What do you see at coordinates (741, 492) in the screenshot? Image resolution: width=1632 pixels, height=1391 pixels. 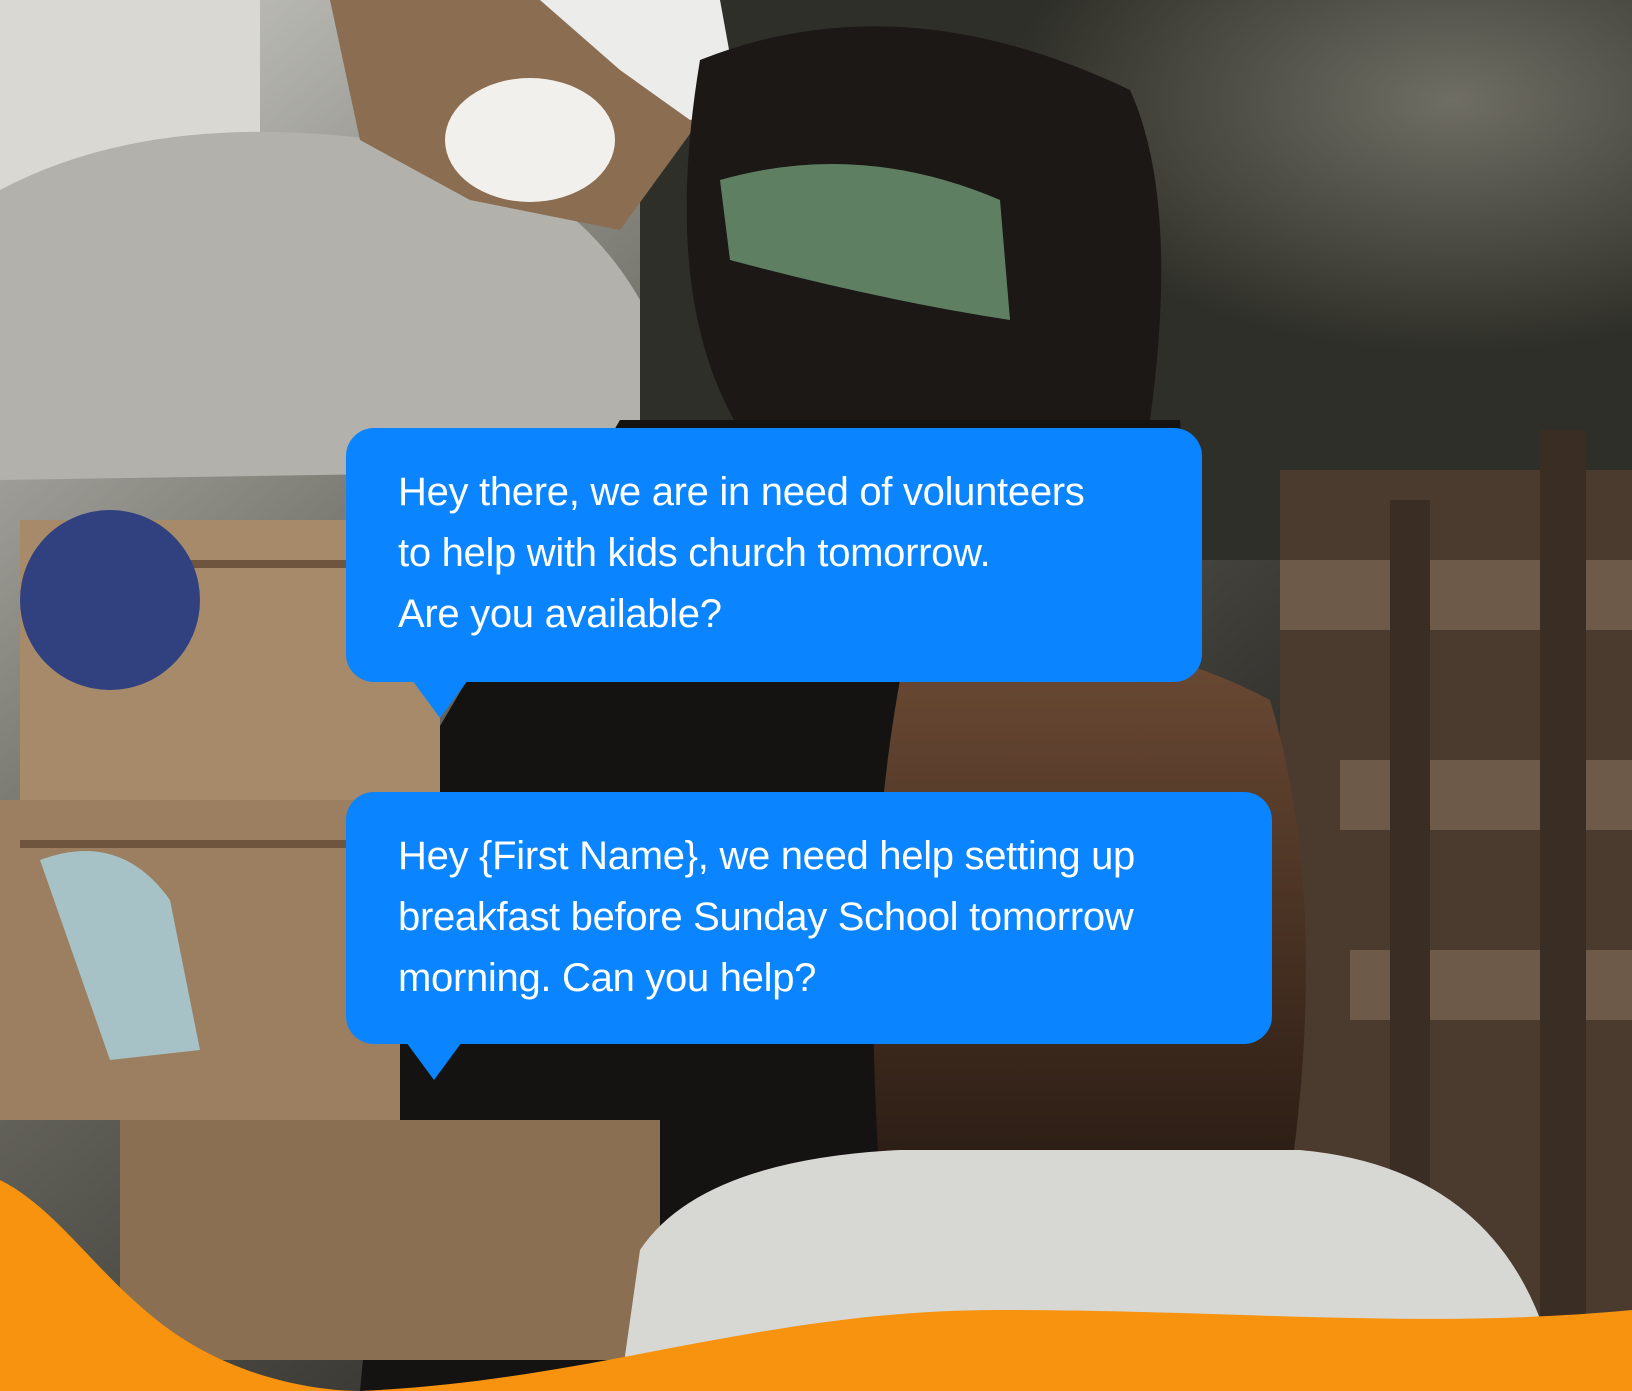 I see `message-line: Hey there, we are in need of volunteers` at bounding box center [741, 492].